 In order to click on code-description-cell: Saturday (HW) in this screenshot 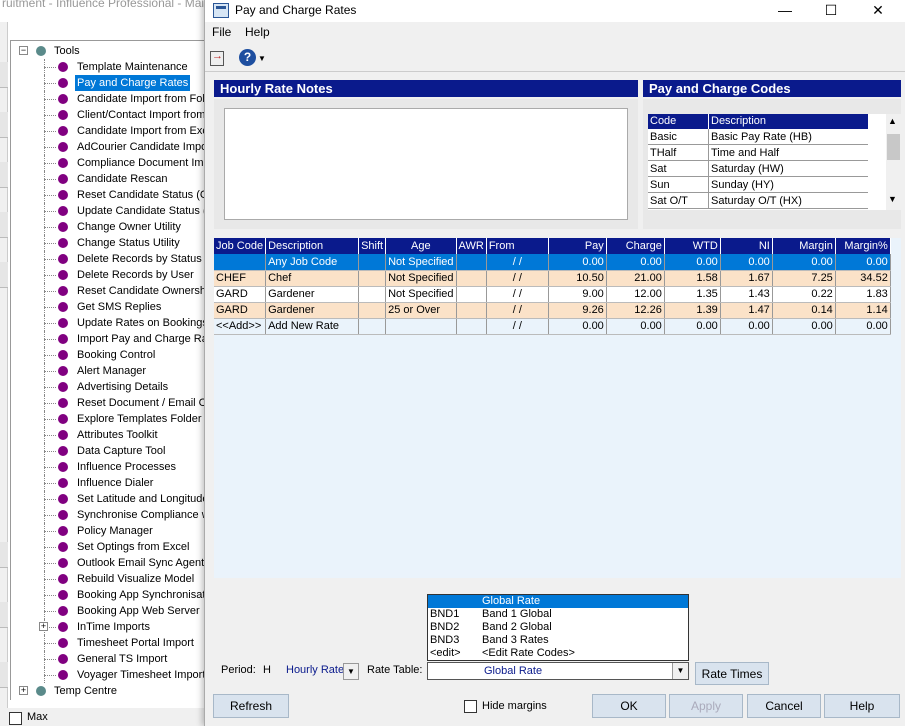, I will do `click(788, 169)`.